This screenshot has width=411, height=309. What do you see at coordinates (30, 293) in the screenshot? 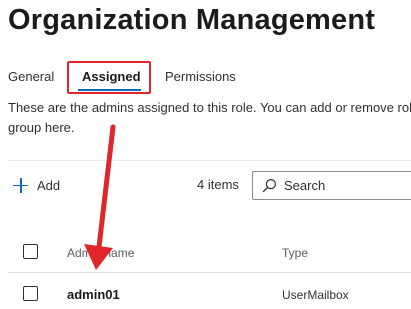
I see `row-checkbox` at bounding box center [30, 293].